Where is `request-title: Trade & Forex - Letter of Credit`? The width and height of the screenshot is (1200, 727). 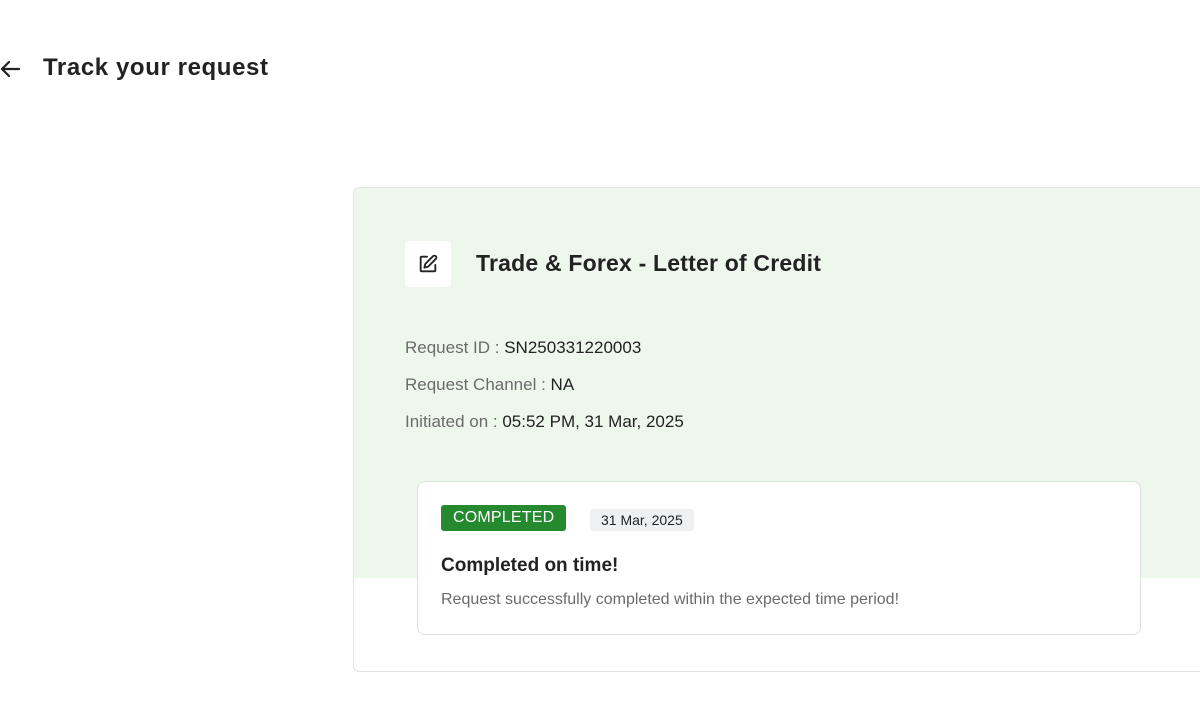 request-title: Trade & Forex - Letter of Credit is located at coordinates (649, 263).